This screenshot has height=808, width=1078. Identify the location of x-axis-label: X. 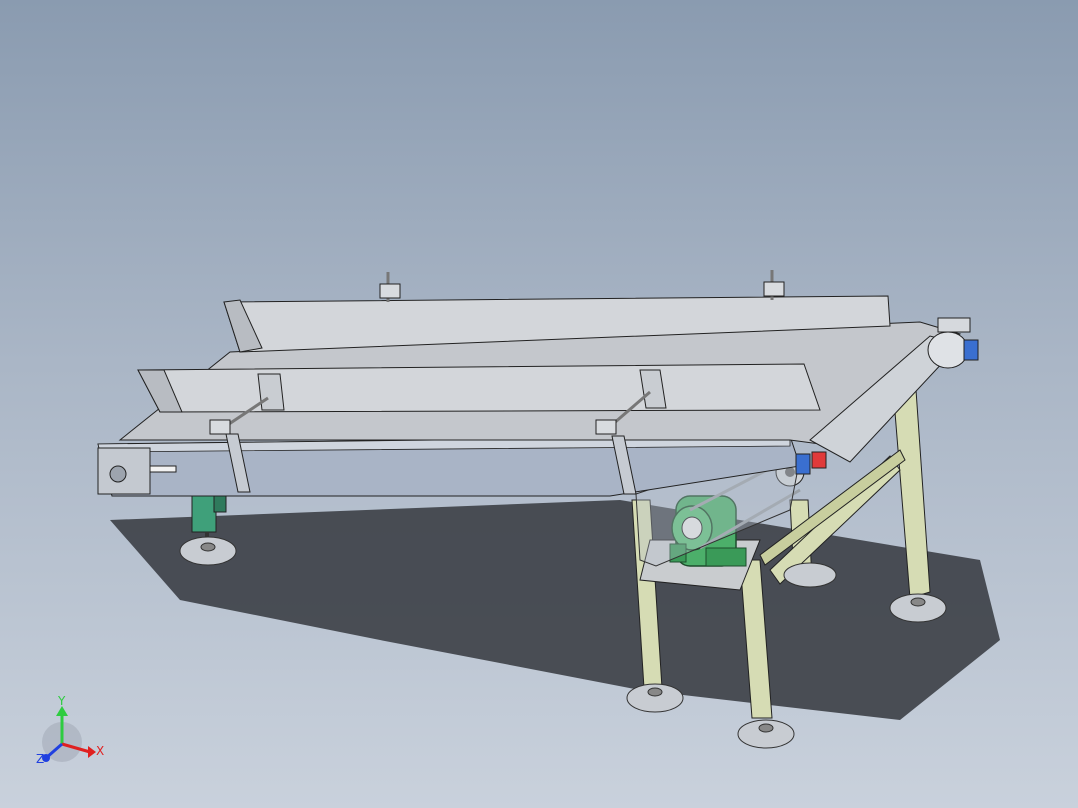
(100, 751).